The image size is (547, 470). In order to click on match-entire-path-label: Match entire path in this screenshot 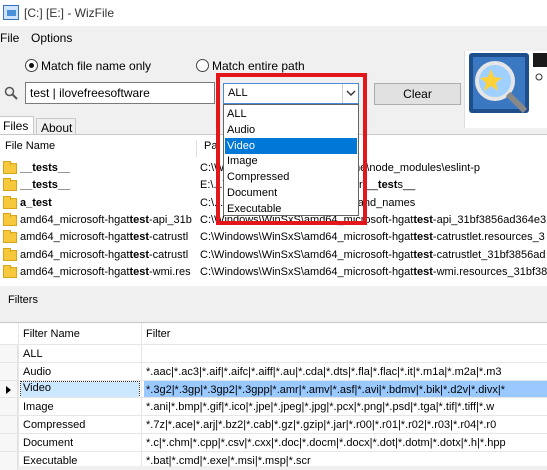, I will do `click(258, 66)`.